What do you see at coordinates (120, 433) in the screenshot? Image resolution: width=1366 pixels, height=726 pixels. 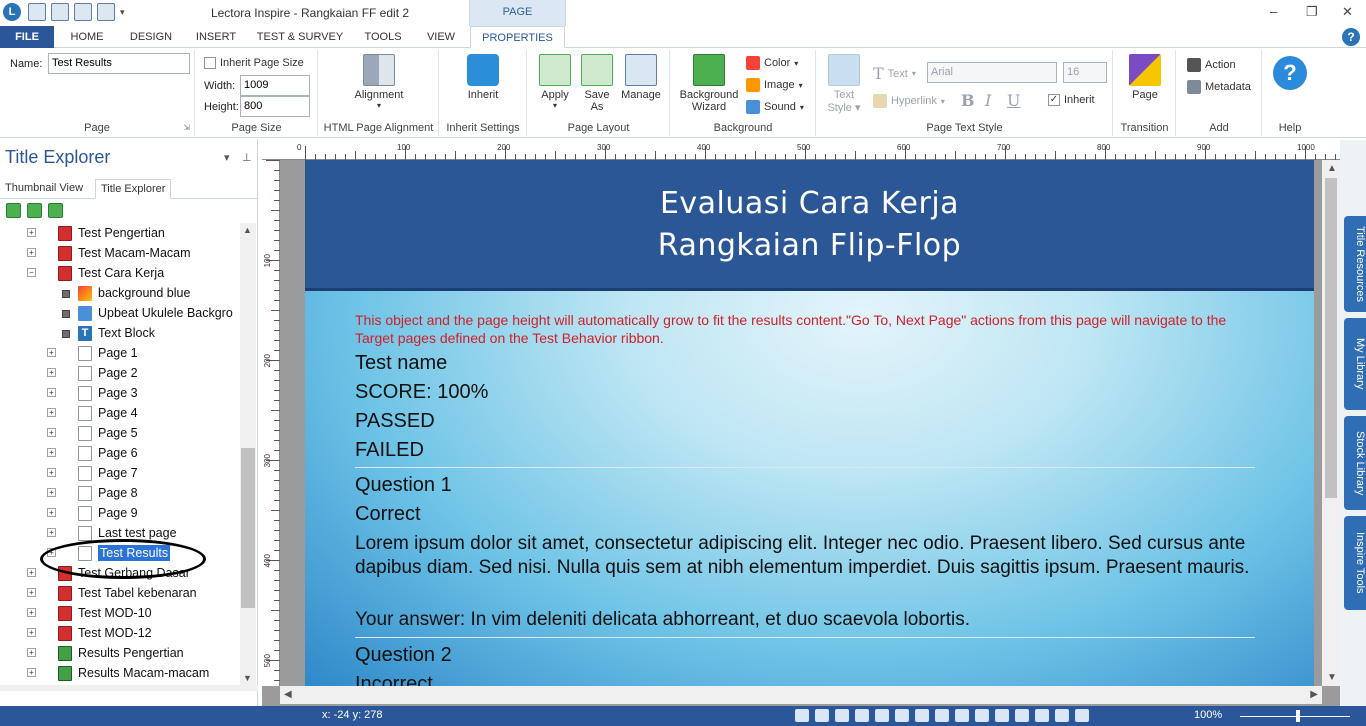 I see `tree-item: + Page 5` at bounding box center [120, 433].